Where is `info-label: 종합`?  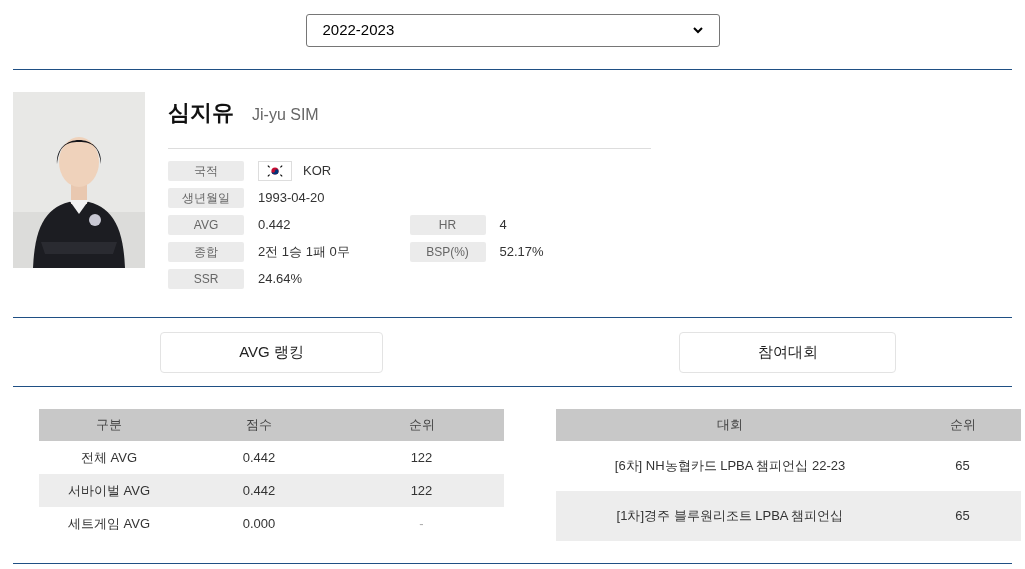
info-label: 종합 is located at coordinates (206, 252).